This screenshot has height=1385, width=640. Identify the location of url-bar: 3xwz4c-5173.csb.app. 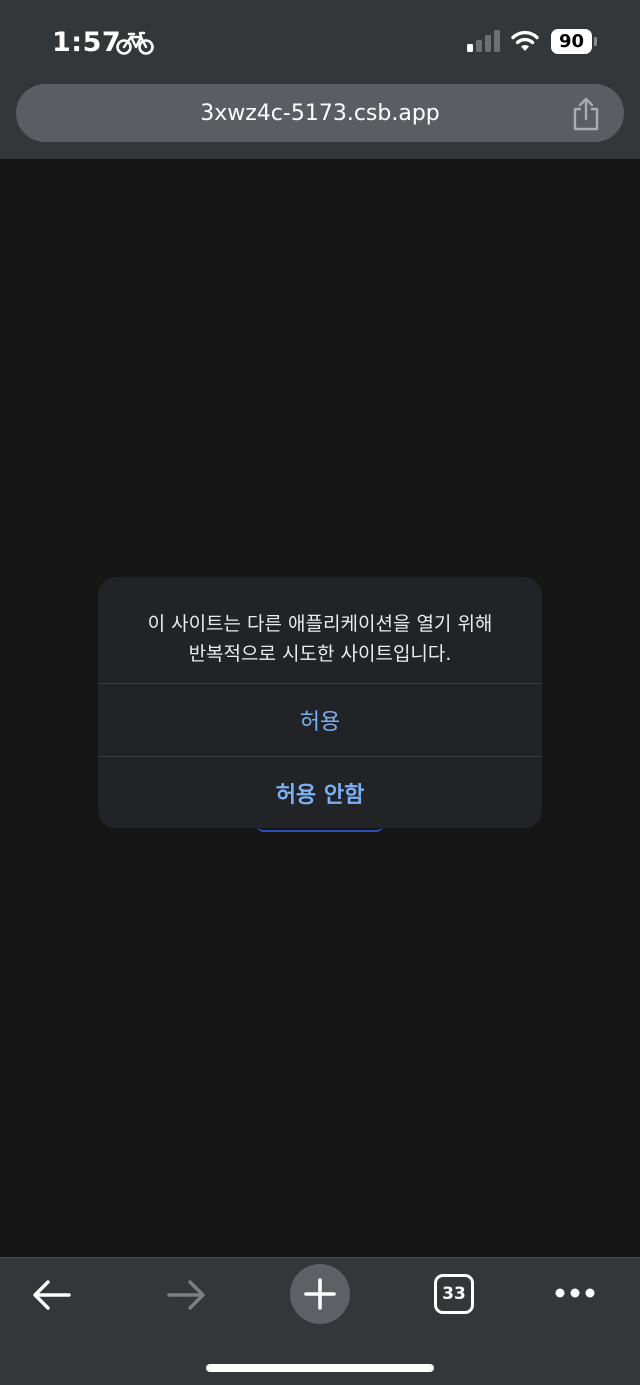
(320, 113).